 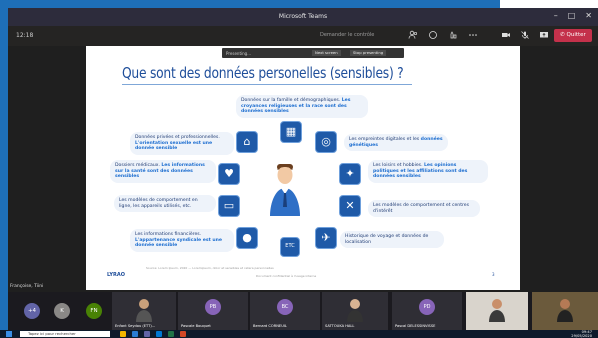 What do you see at coordinates (135, 334) in the screenshot?
I see `outlook-icon` at bounding box center [135, 334].